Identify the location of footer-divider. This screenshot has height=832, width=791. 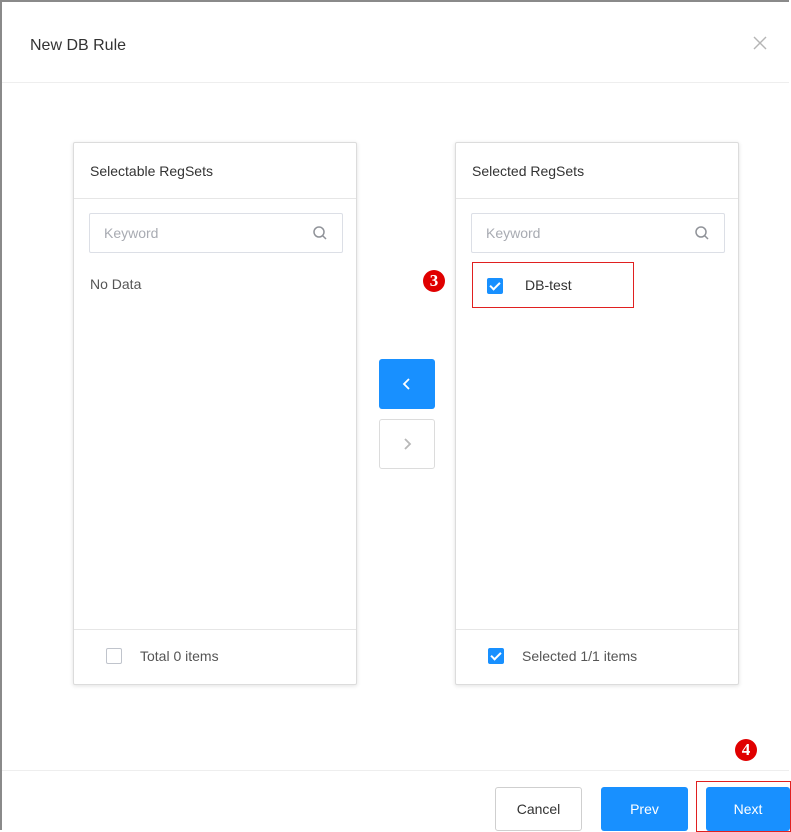
(395, 770).